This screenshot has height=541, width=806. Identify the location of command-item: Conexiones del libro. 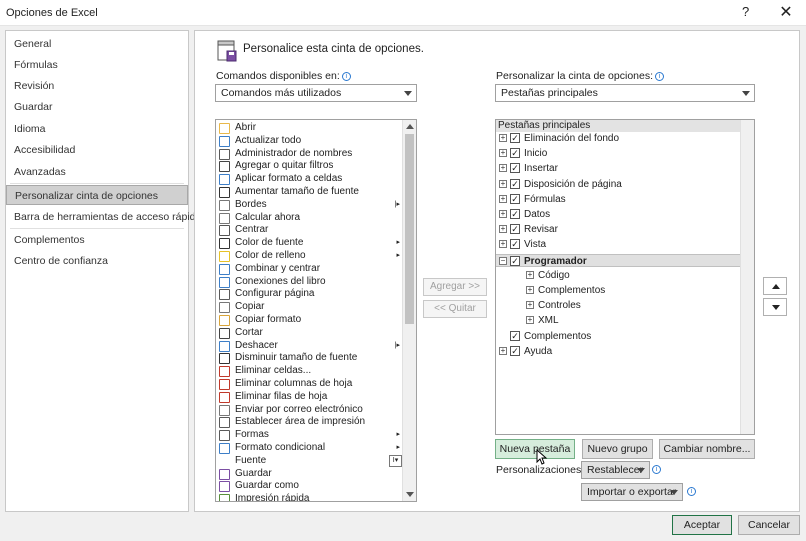
(309, 282).